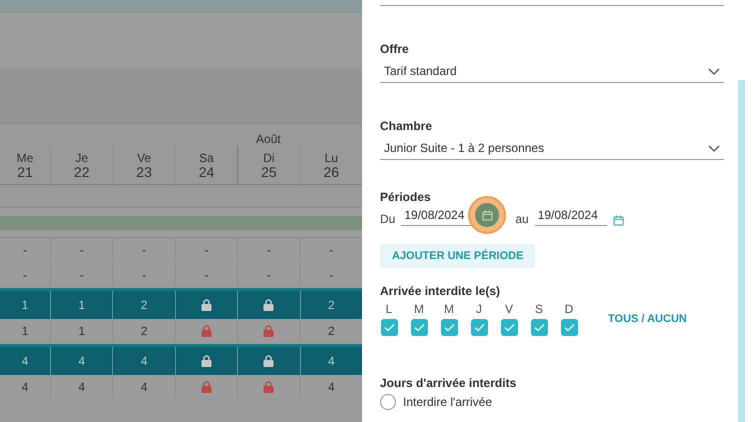 The width and height of the screenshot is (756, 422). Describe the element at coordinates (569, 309) in the screenshot. I see `weekday-letter: D` at that location.